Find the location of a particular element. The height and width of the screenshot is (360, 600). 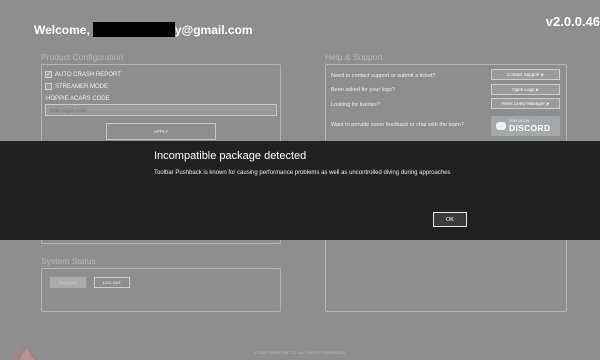

running-status-button: RUNNING is located at coordinates (68, 282).